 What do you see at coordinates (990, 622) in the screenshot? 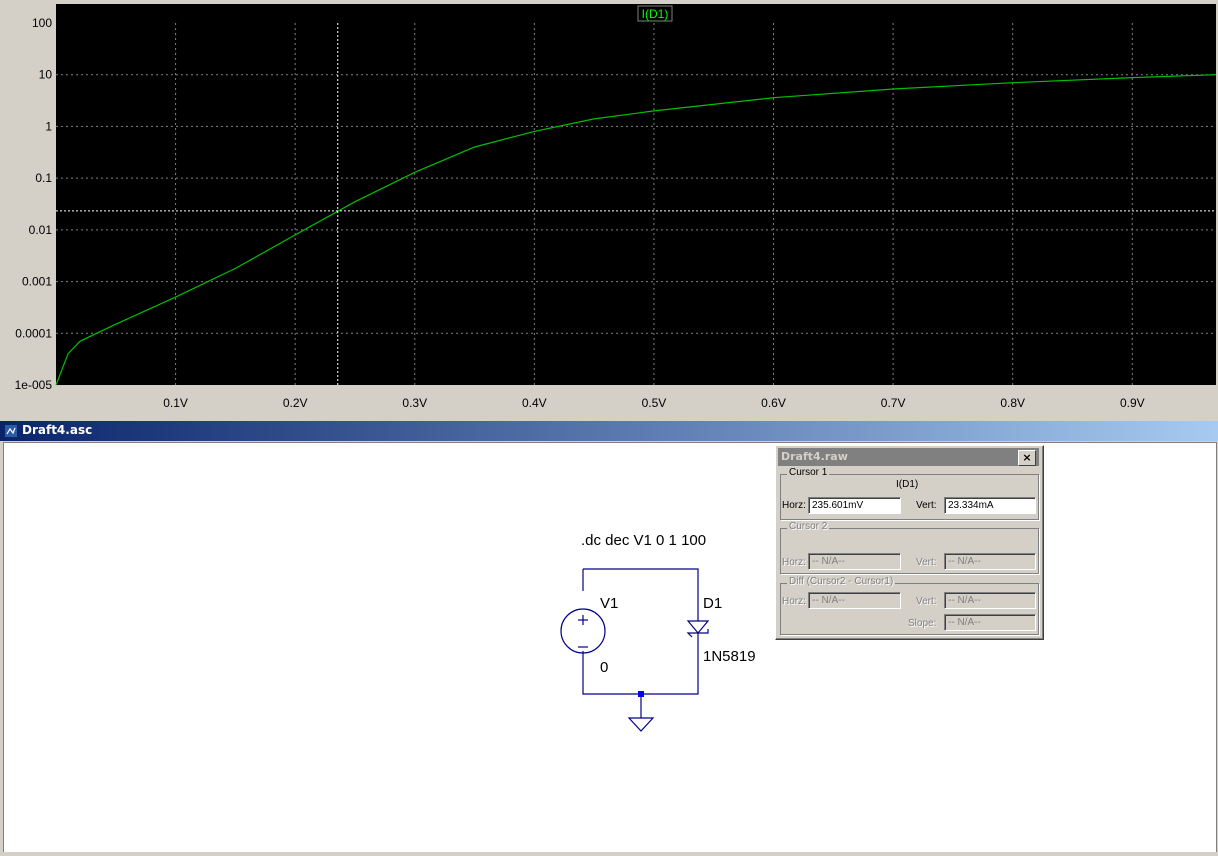
I see `diff-slope-field: -- N/A--` at bounding box center [990, 622].